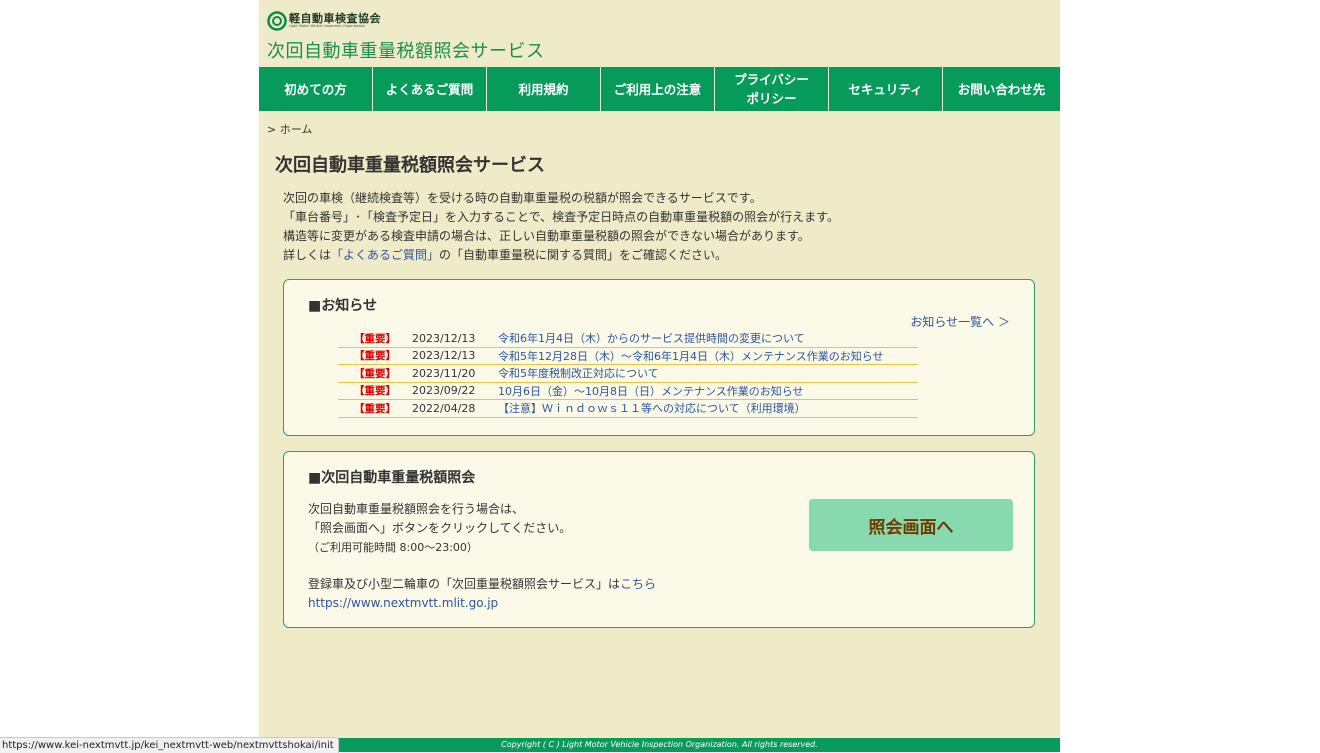  Describe the element at coordinates (911, 525) in the screenshot. I see `go-to-query-button: 照会画面へ` at that location.